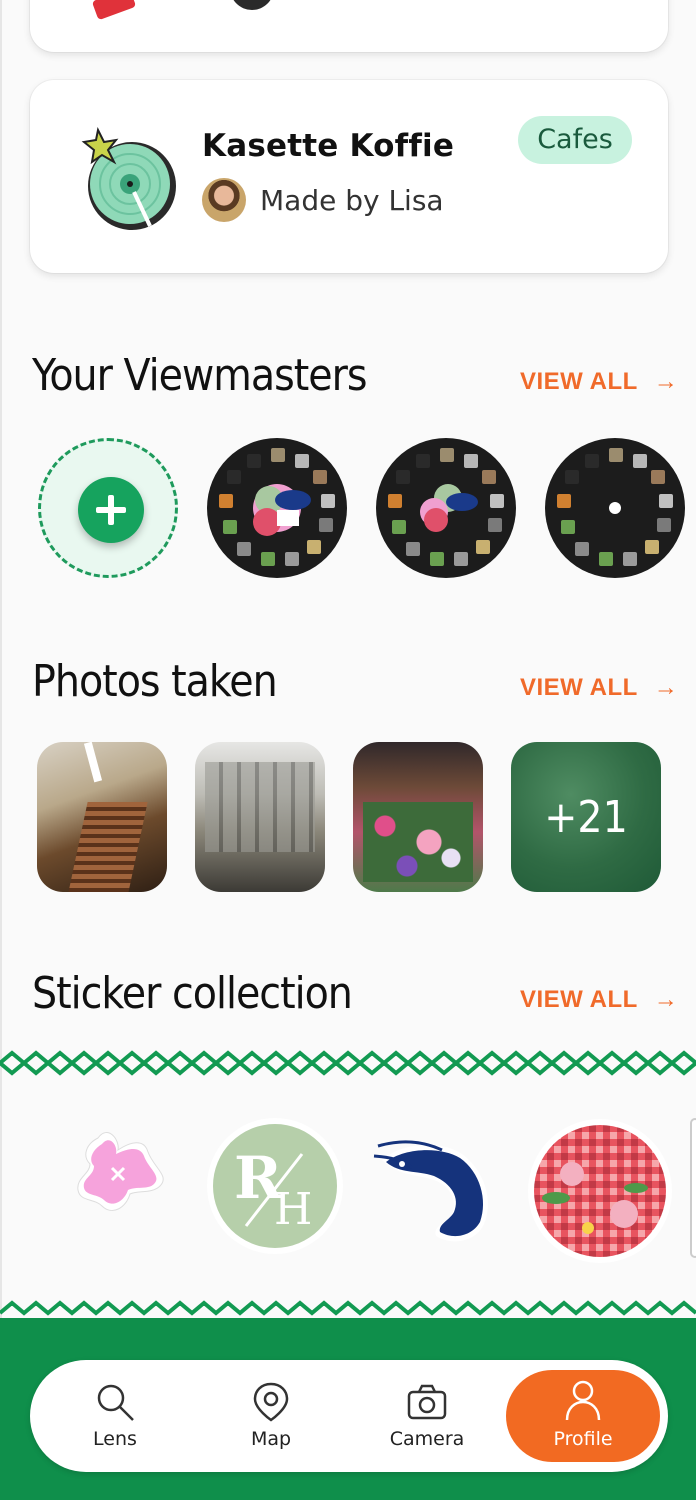  I want to click on maker-row: Made by Lisa, so click(323, 200).